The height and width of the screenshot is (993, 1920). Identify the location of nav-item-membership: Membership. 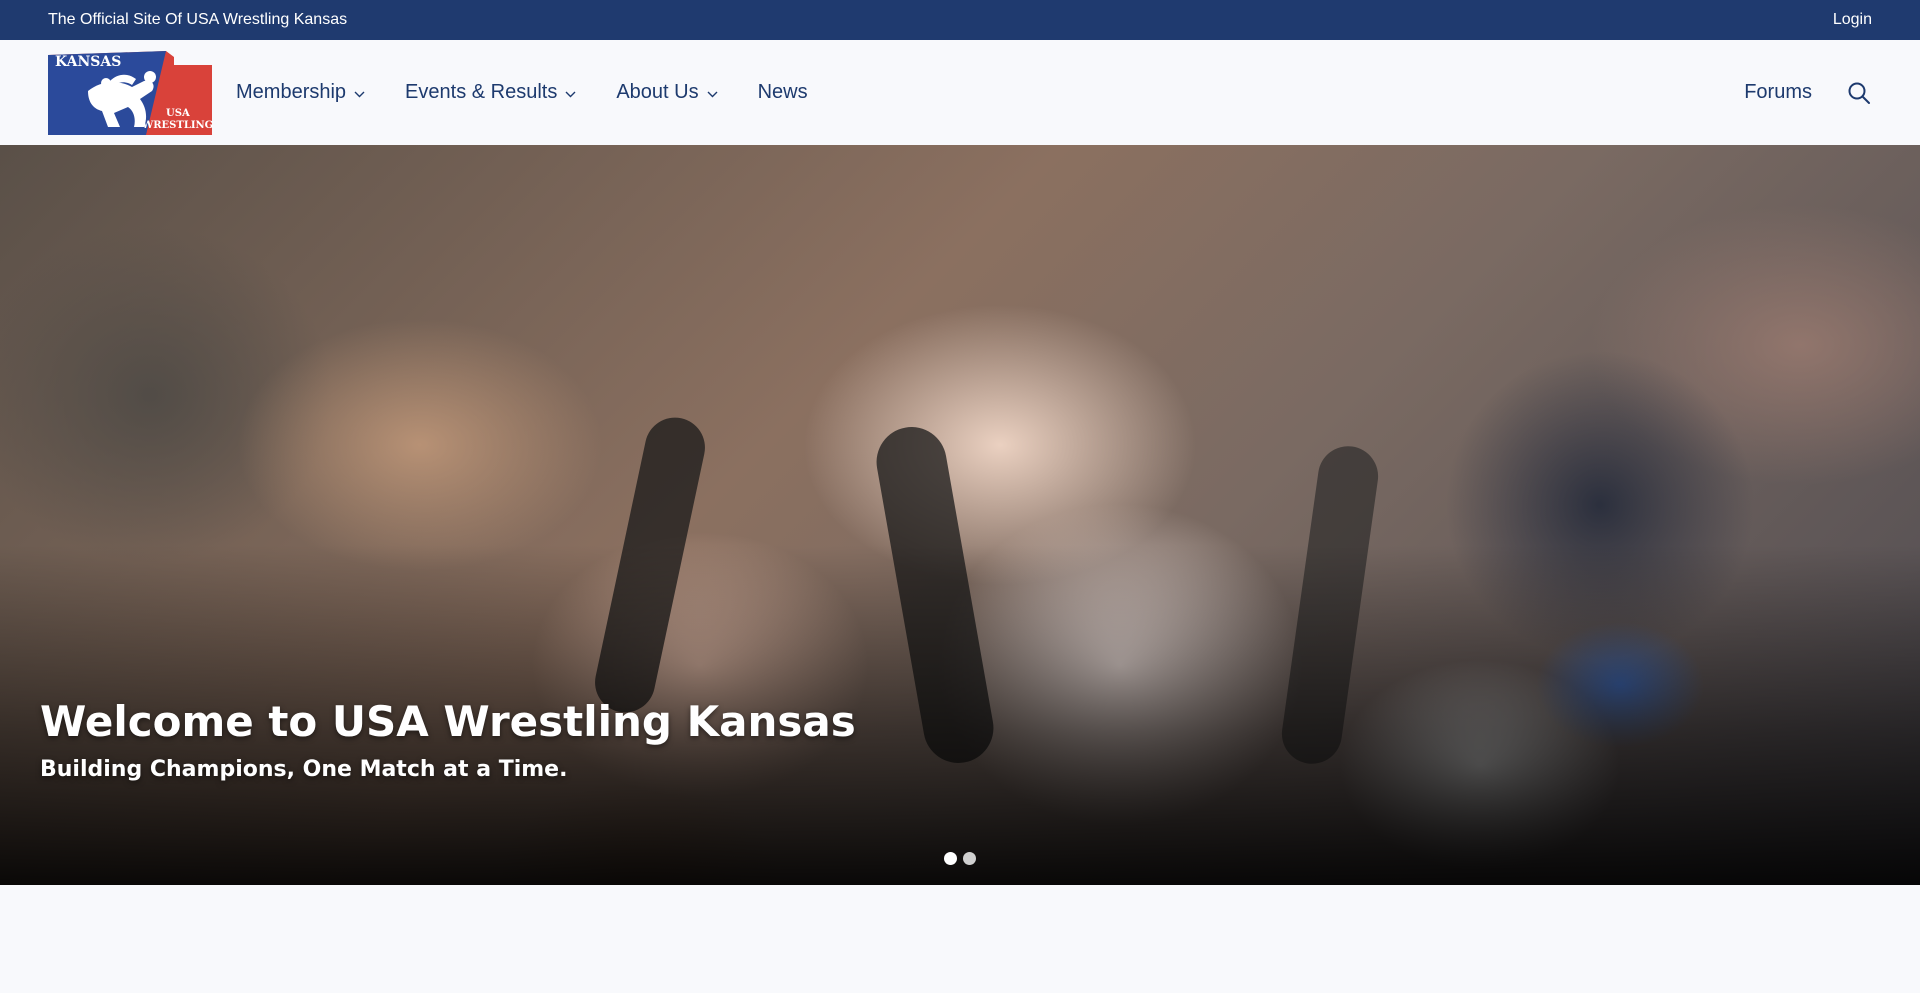
(300, 92).